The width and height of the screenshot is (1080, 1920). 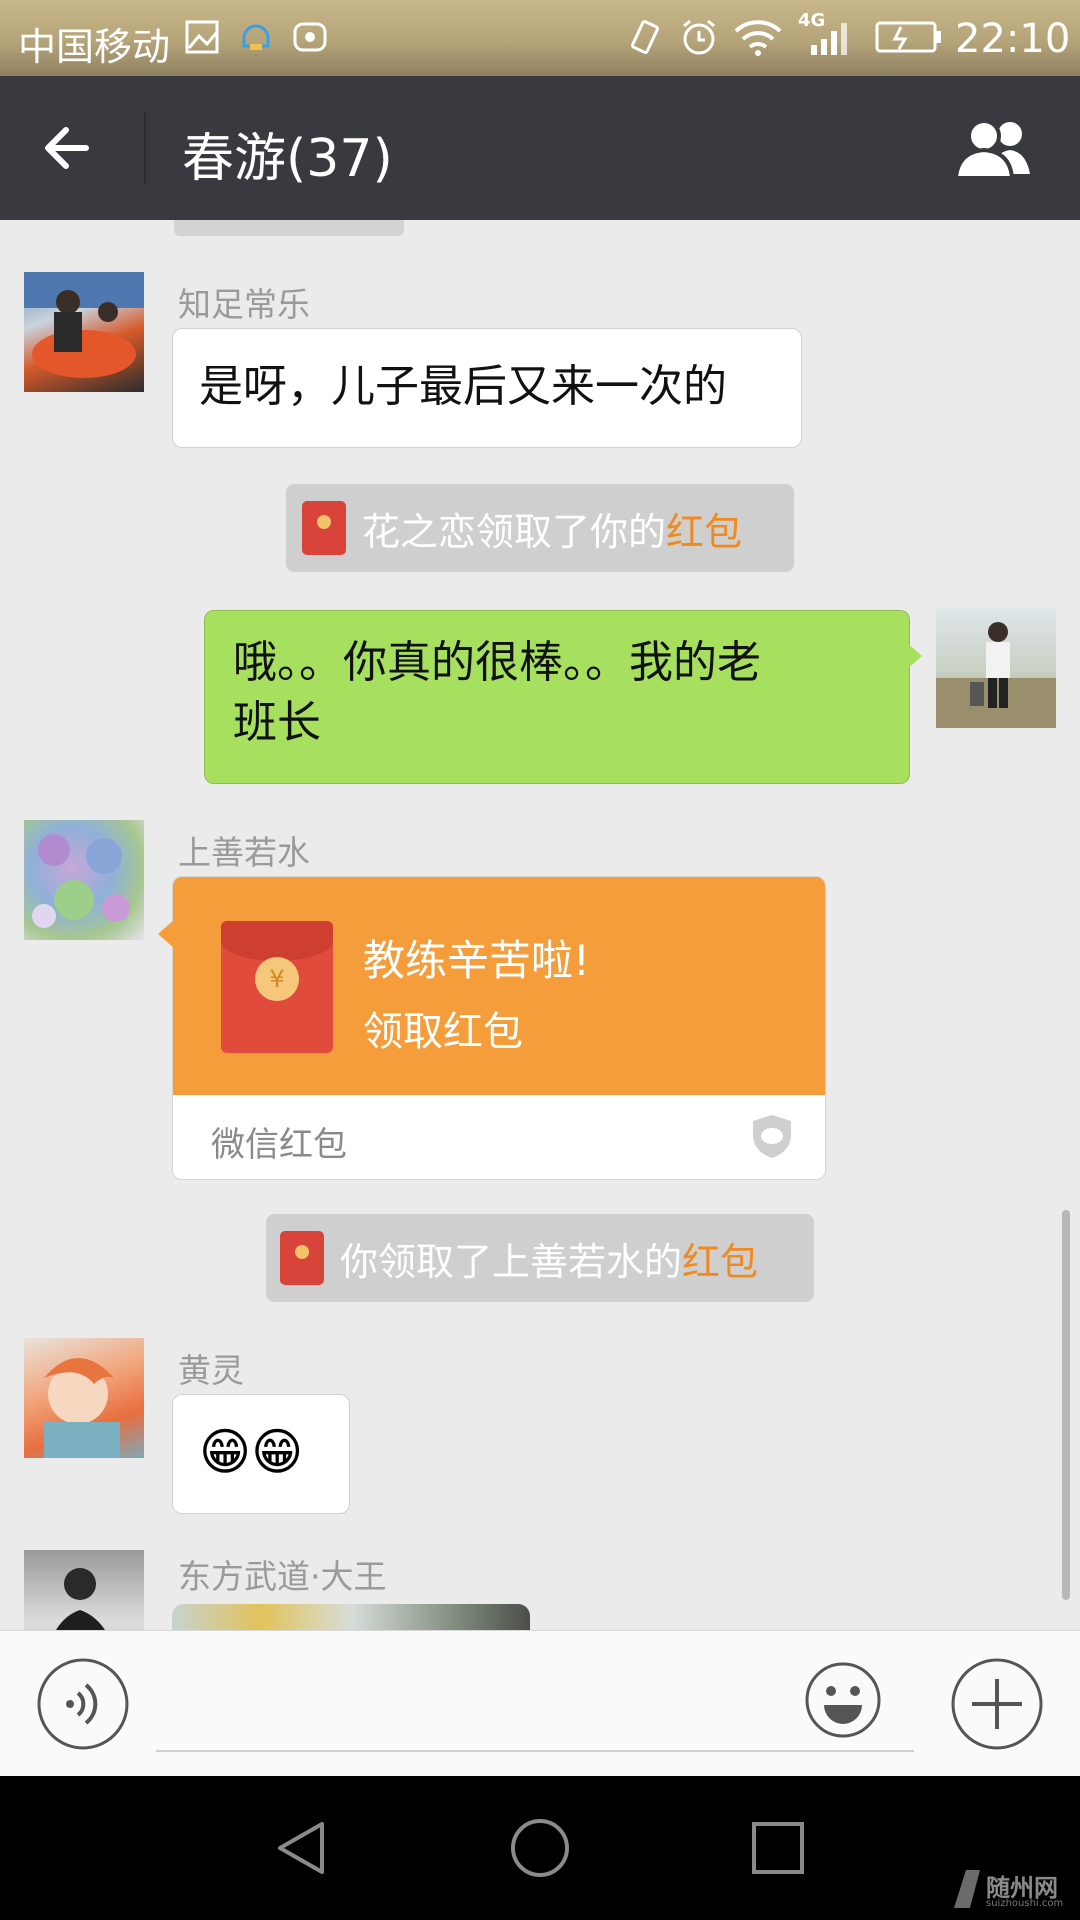 I want to click on chat-title: 春游(37), so click(x=287, y=159).